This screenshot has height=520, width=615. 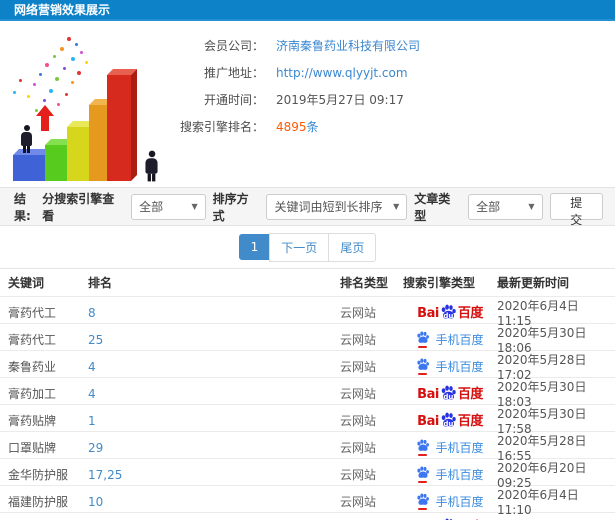 I want to click on table-row: 秦鲁药业 4 云网站 手机百度 2020年5月28日 17:02, so click(x=307, y=366).